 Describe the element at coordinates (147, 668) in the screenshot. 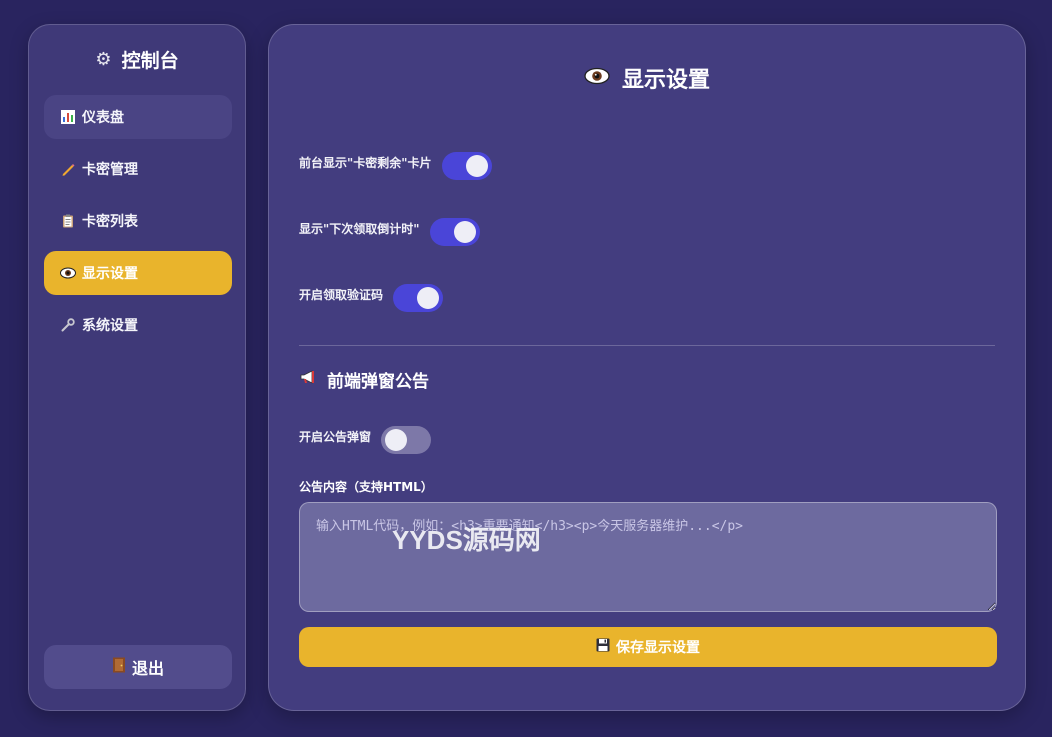

I see `logout-label: 退出` at that location.